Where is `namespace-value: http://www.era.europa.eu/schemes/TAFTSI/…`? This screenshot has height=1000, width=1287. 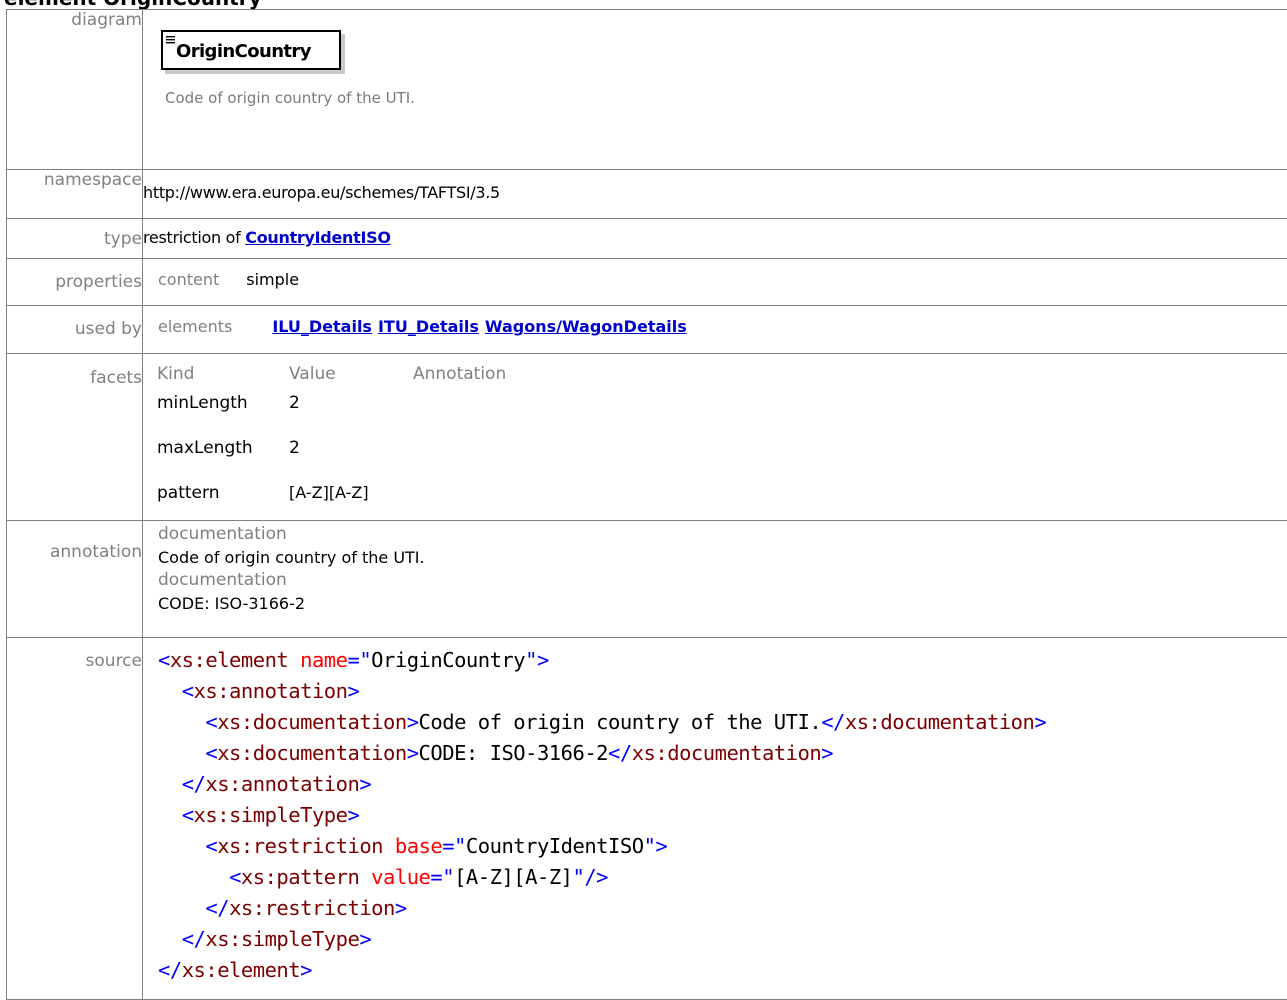 namespace-value: http://www.era.europa.eu/schemes/TAFTSI/… is located at coordinates (715, 186).